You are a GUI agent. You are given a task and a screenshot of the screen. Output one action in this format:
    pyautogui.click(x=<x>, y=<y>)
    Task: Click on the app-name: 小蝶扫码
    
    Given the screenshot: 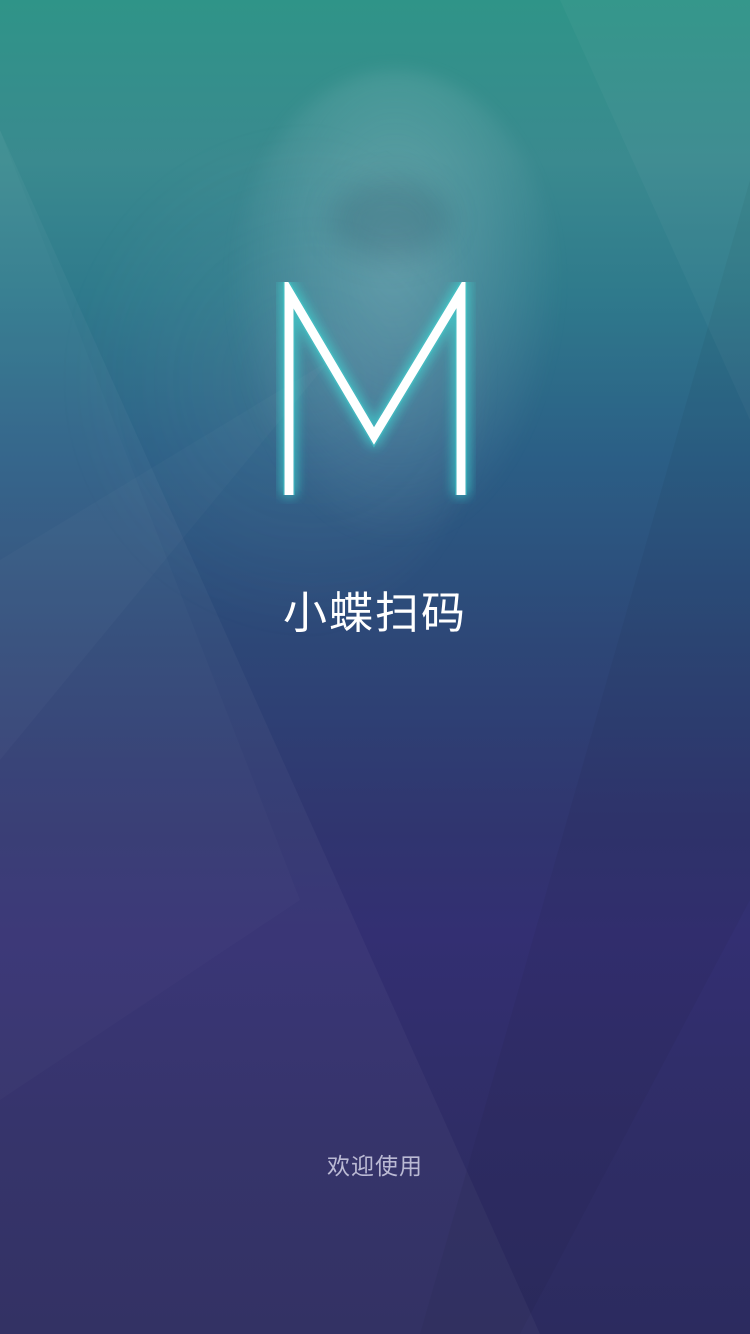 What is the action you would take?
    pyautogui.click(x=375, y=613)
    